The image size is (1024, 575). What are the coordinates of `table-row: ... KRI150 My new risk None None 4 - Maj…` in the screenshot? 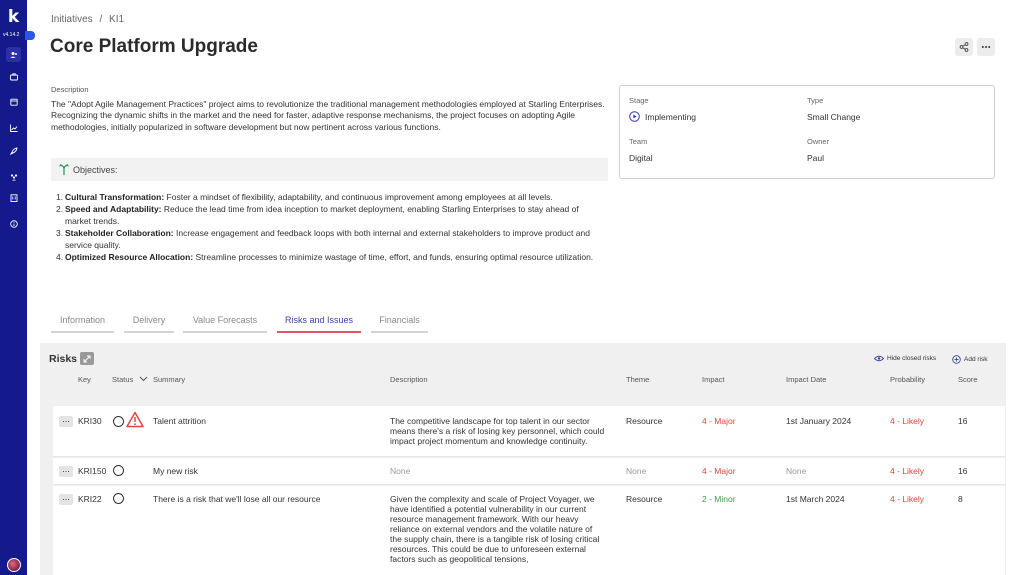 It's located at (529, 471).